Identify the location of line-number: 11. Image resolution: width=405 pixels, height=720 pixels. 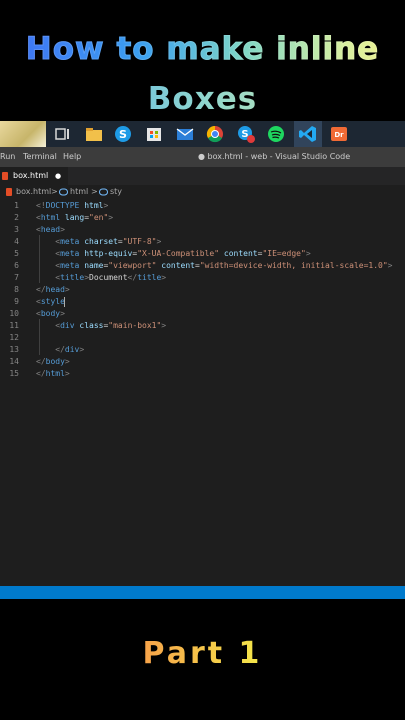
(14, 325).